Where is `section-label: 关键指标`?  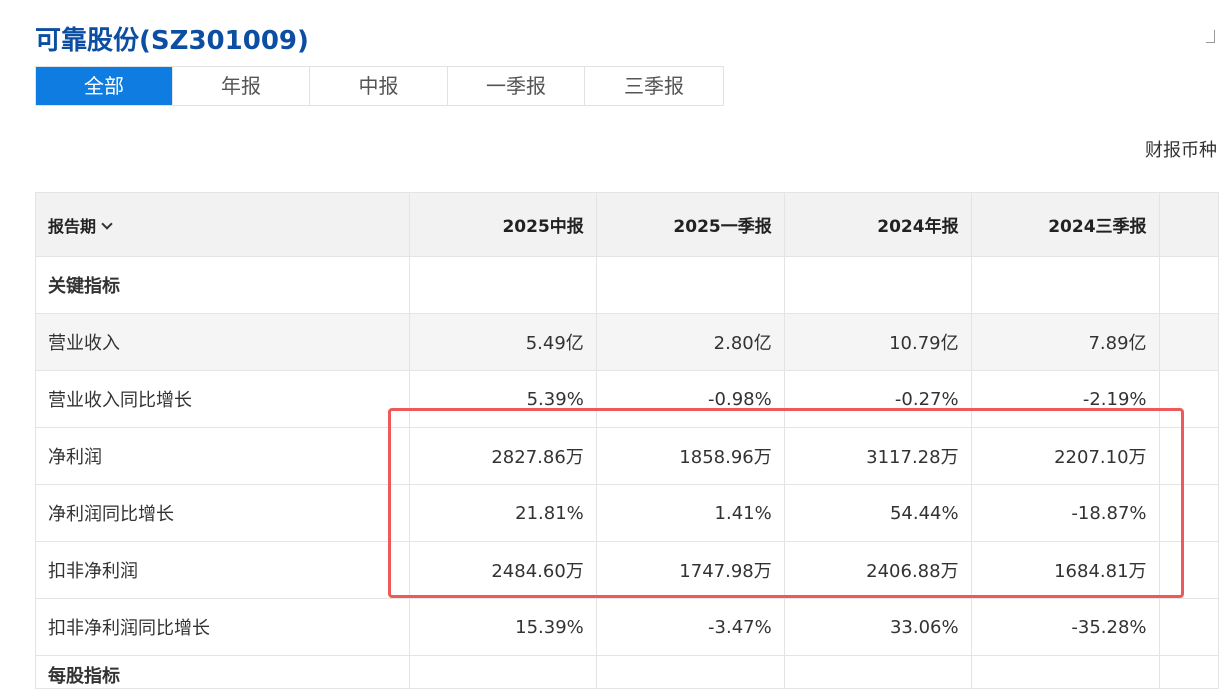
section-label: 关键指标 is located at coordinates (222, 285).